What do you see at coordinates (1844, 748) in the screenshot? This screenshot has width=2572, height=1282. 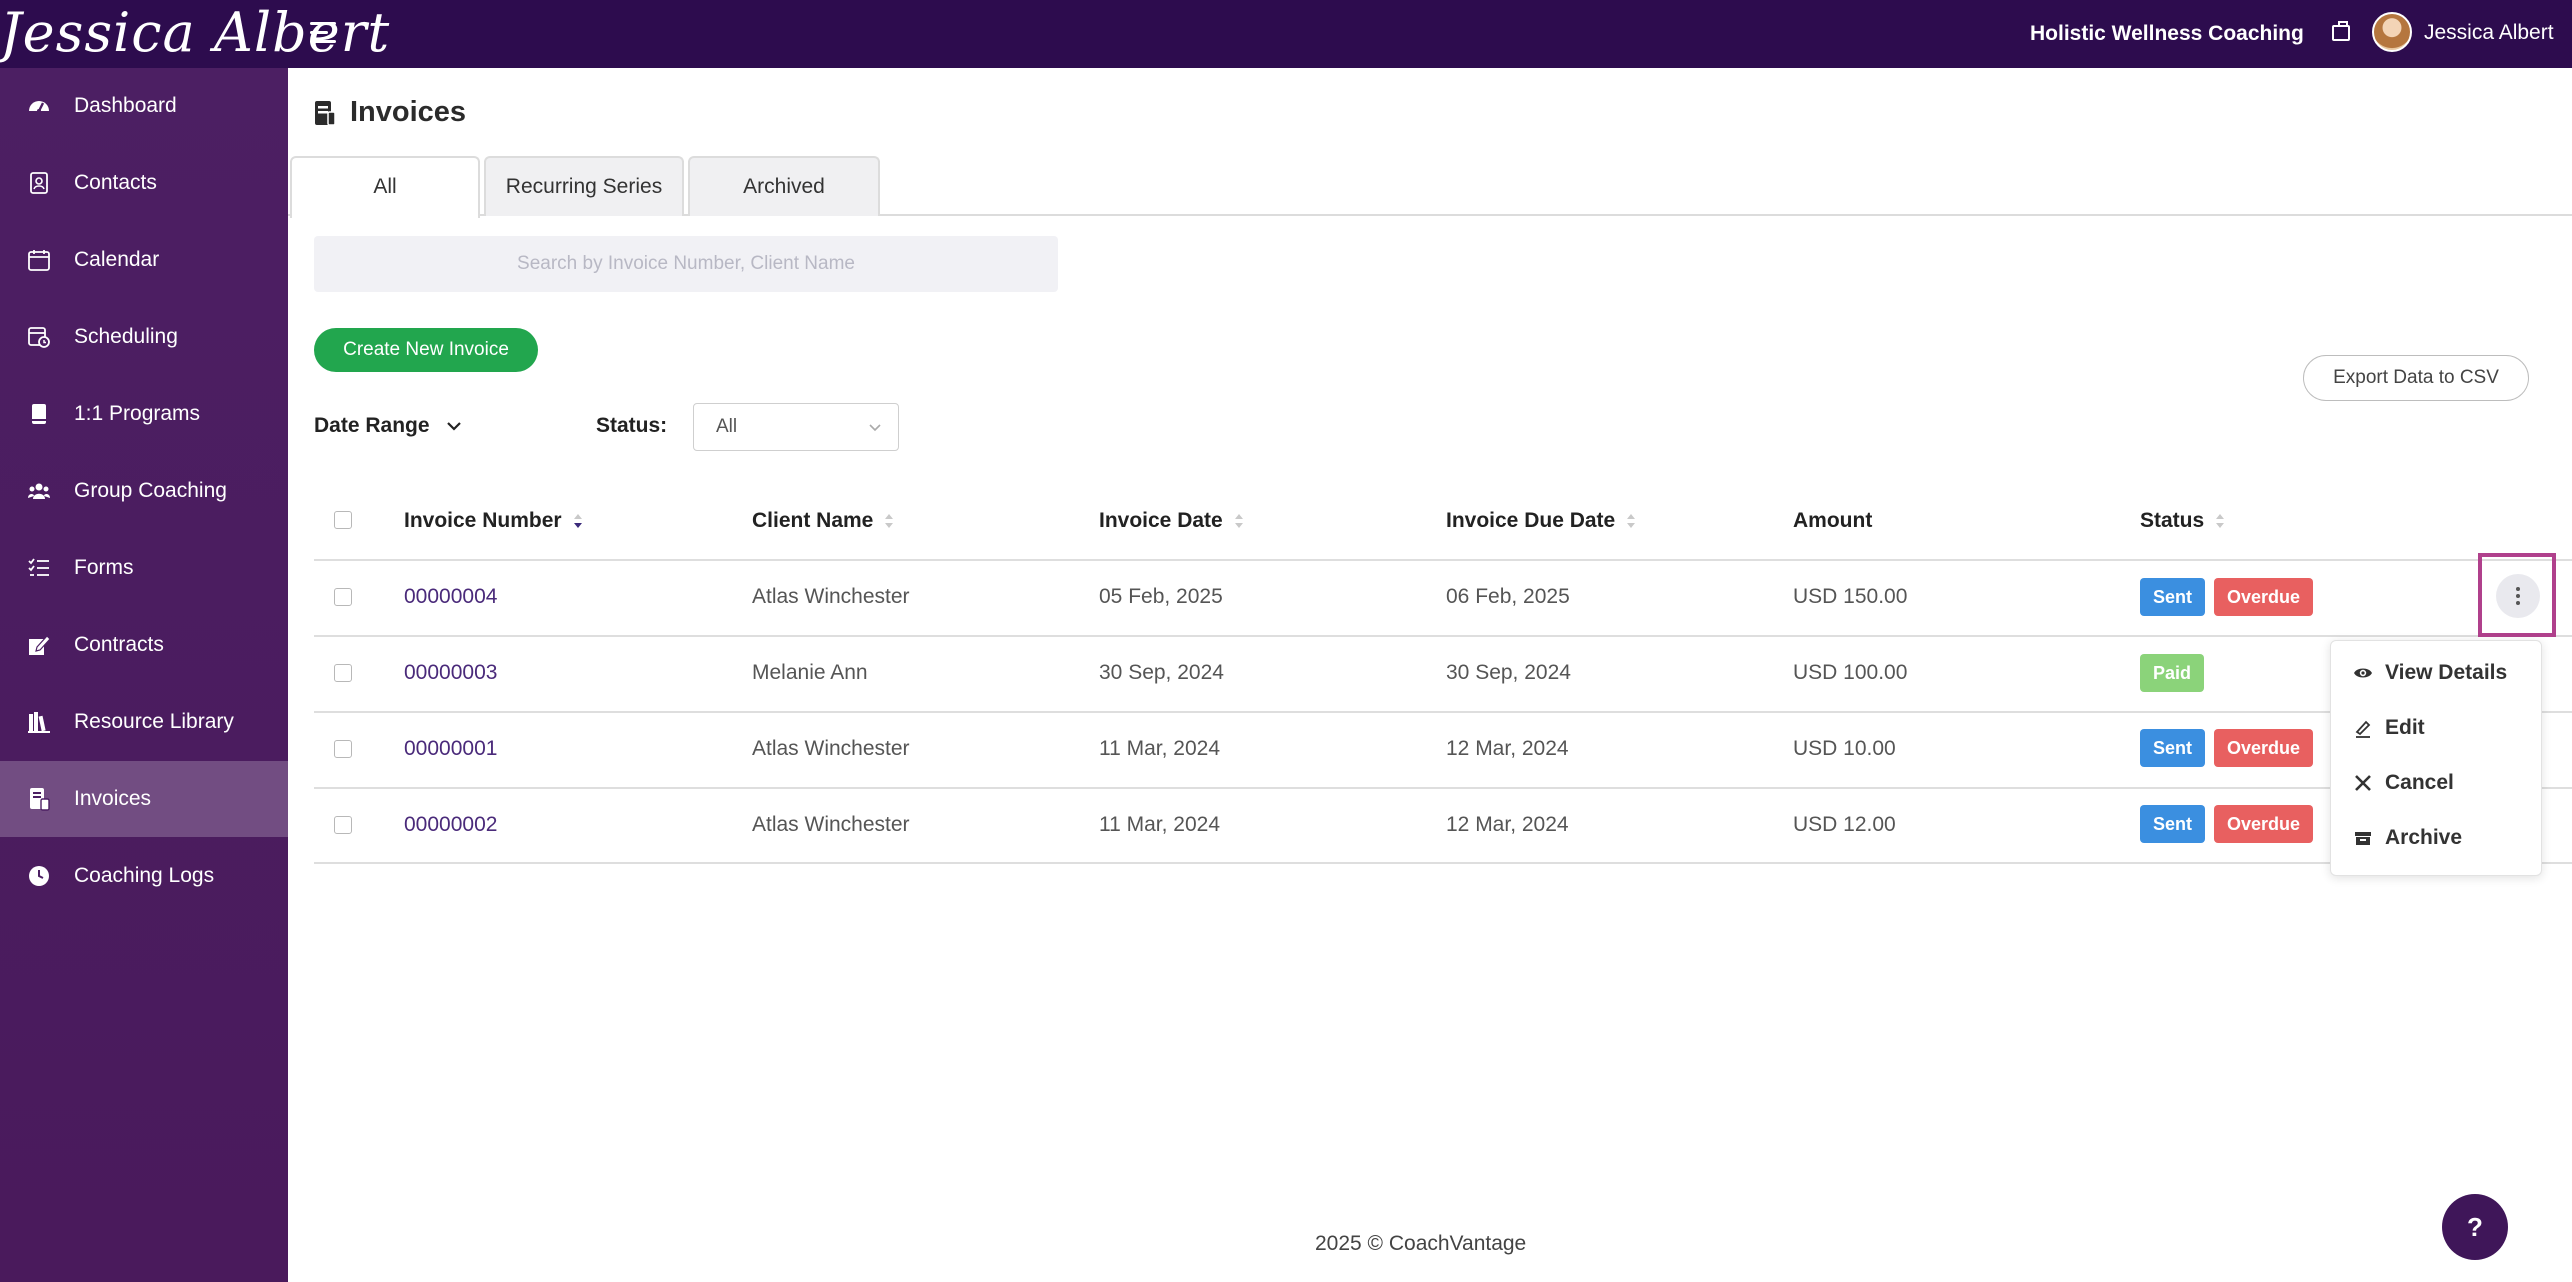 I see `amount: USD 10.00` at bounding box center [1844, 748].